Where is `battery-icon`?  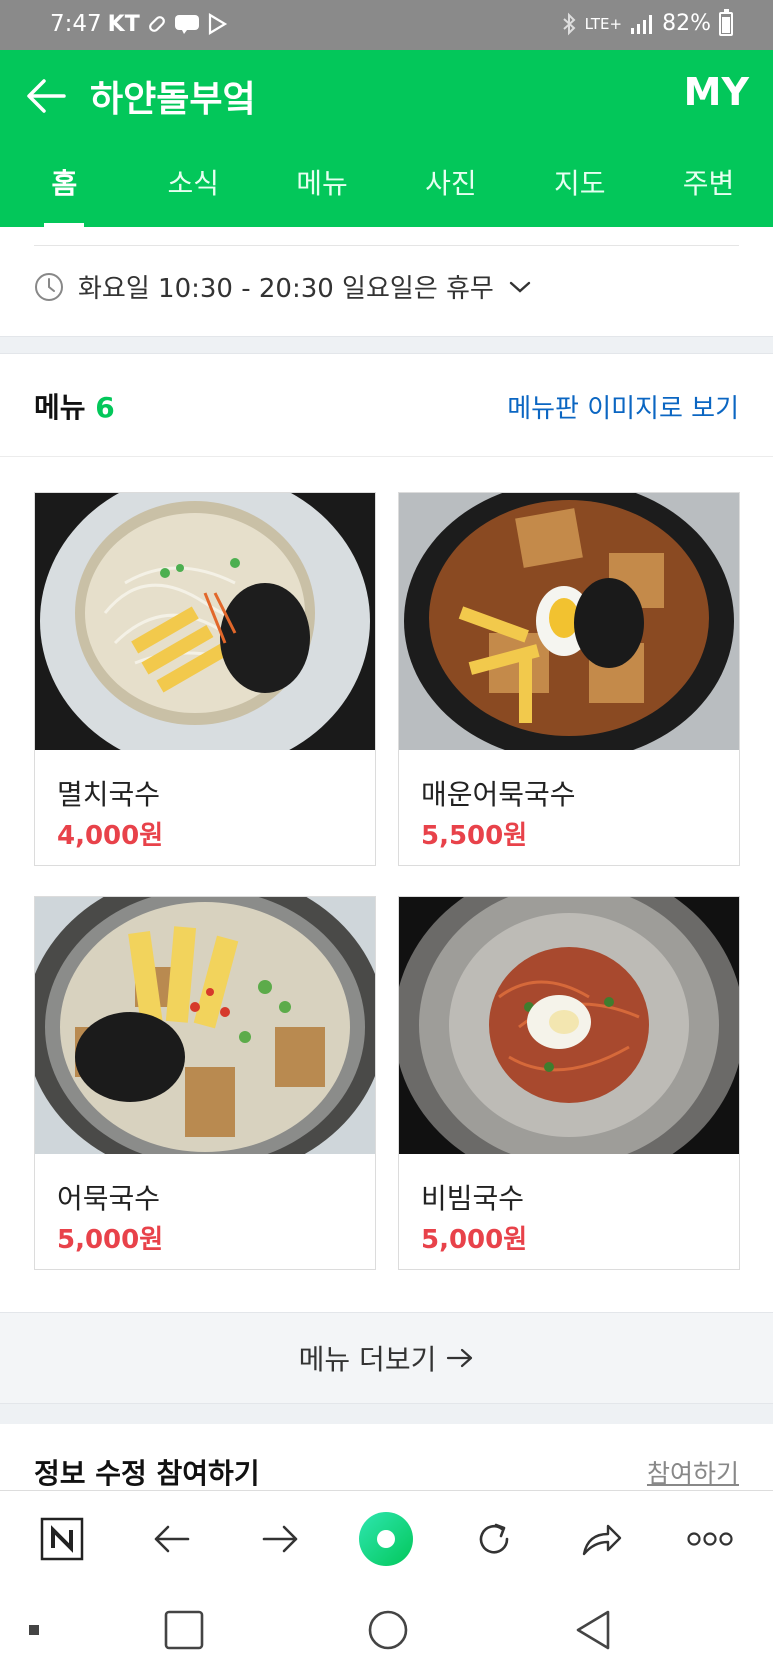
battery-icon is located at coordinates (726, 22).